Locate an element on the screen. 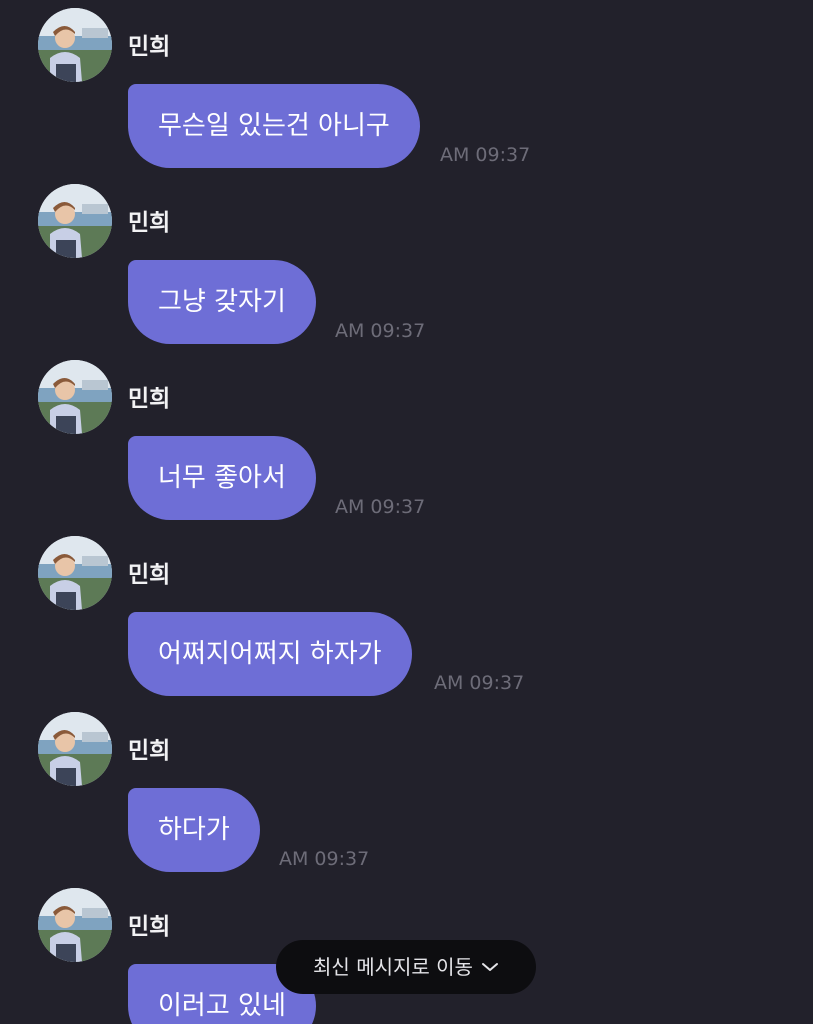  message-bubble: 그냥 갖자기 is located at coordinates (222, 302).